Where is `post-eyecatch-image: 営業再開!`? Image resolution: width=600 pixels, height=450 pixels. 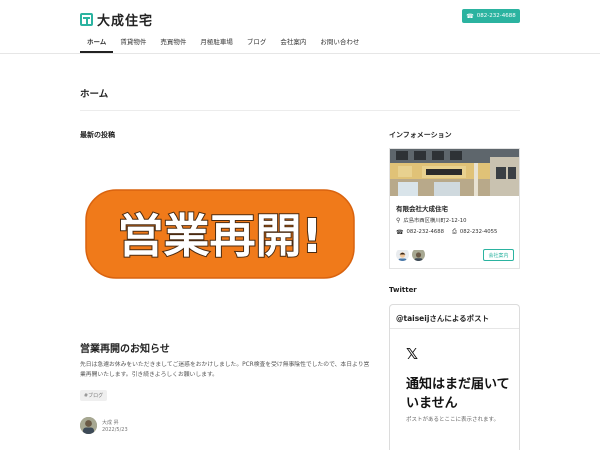 post-eyecatch-image: 営業再開! is located at coordinates (220, 236).